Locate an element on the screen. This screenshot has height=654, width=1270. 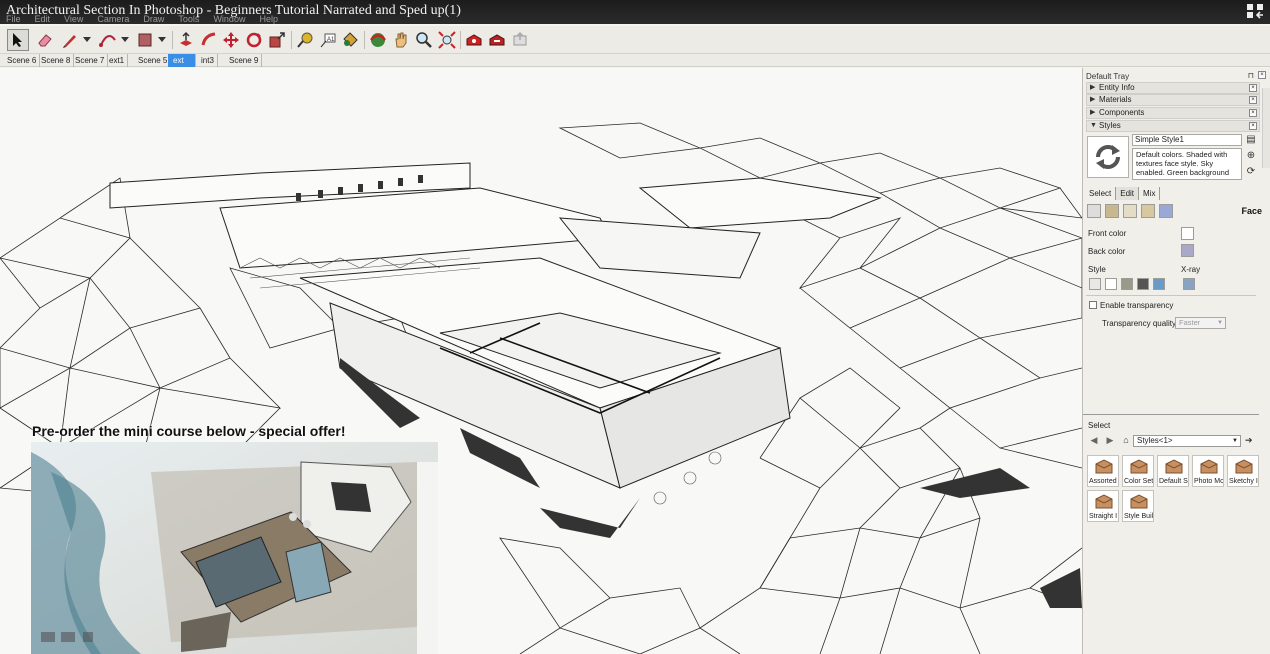
text-icon: A1 is located at coordinates (328, 40).